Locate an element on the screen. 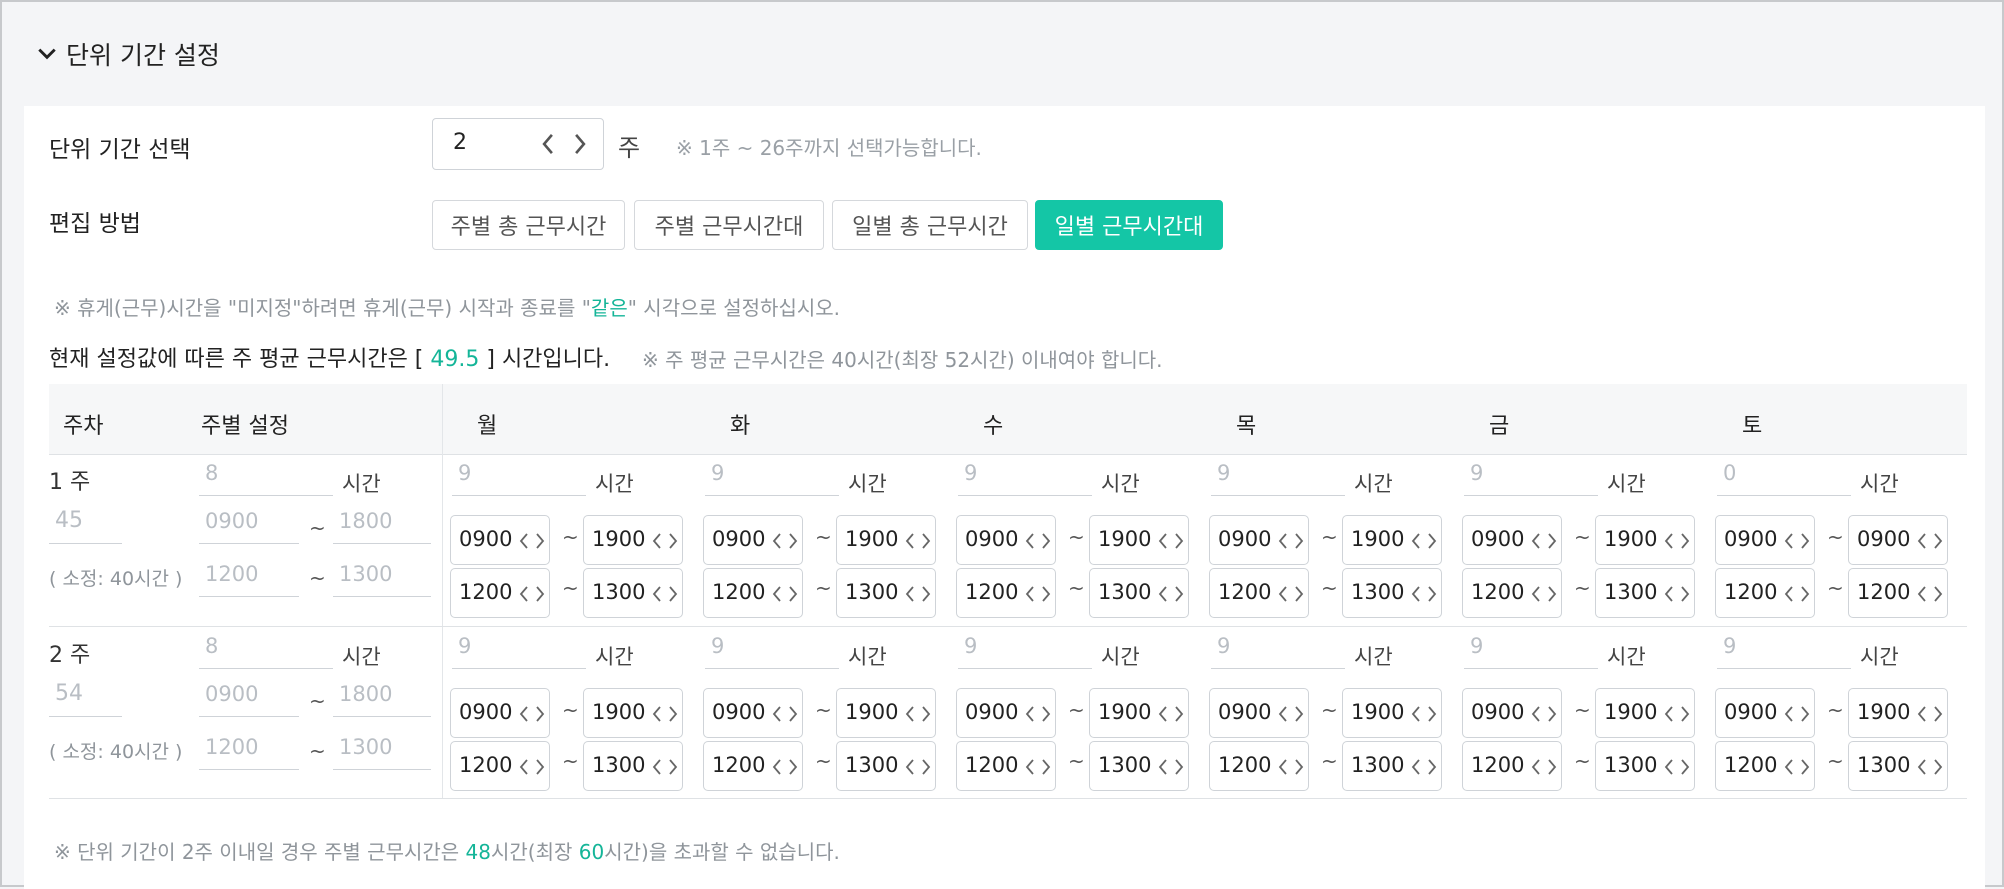  day-work-end-stepper-value: 0900 is located at coordinates (1883, 539).